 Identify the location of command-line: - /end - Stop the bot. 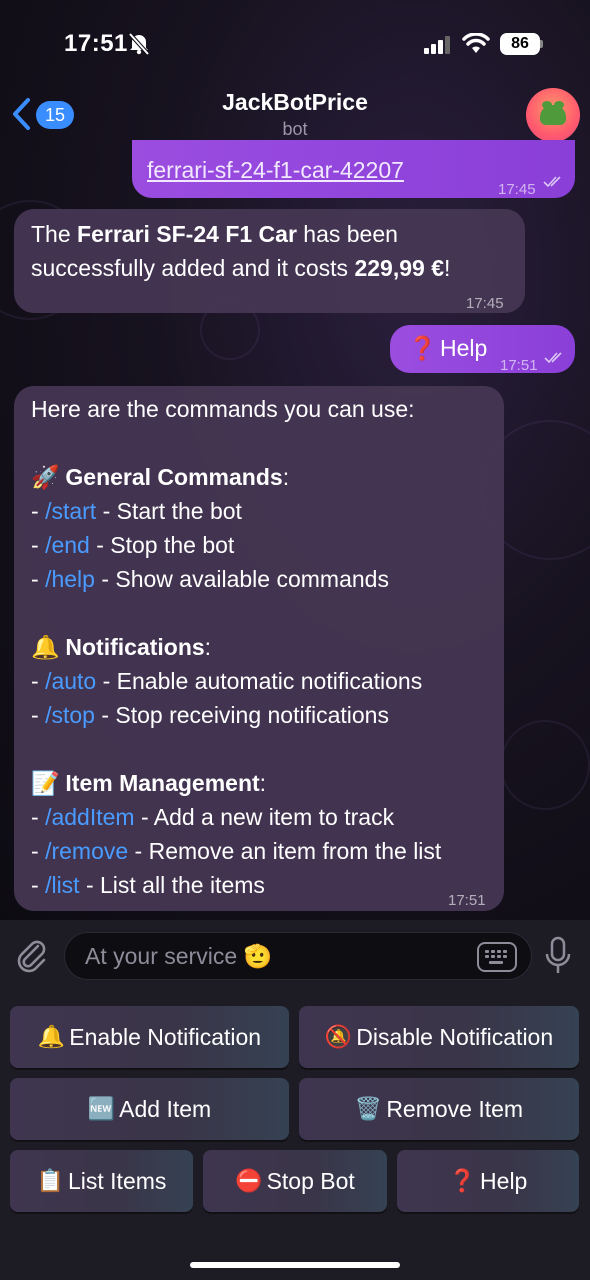
(133, 545).